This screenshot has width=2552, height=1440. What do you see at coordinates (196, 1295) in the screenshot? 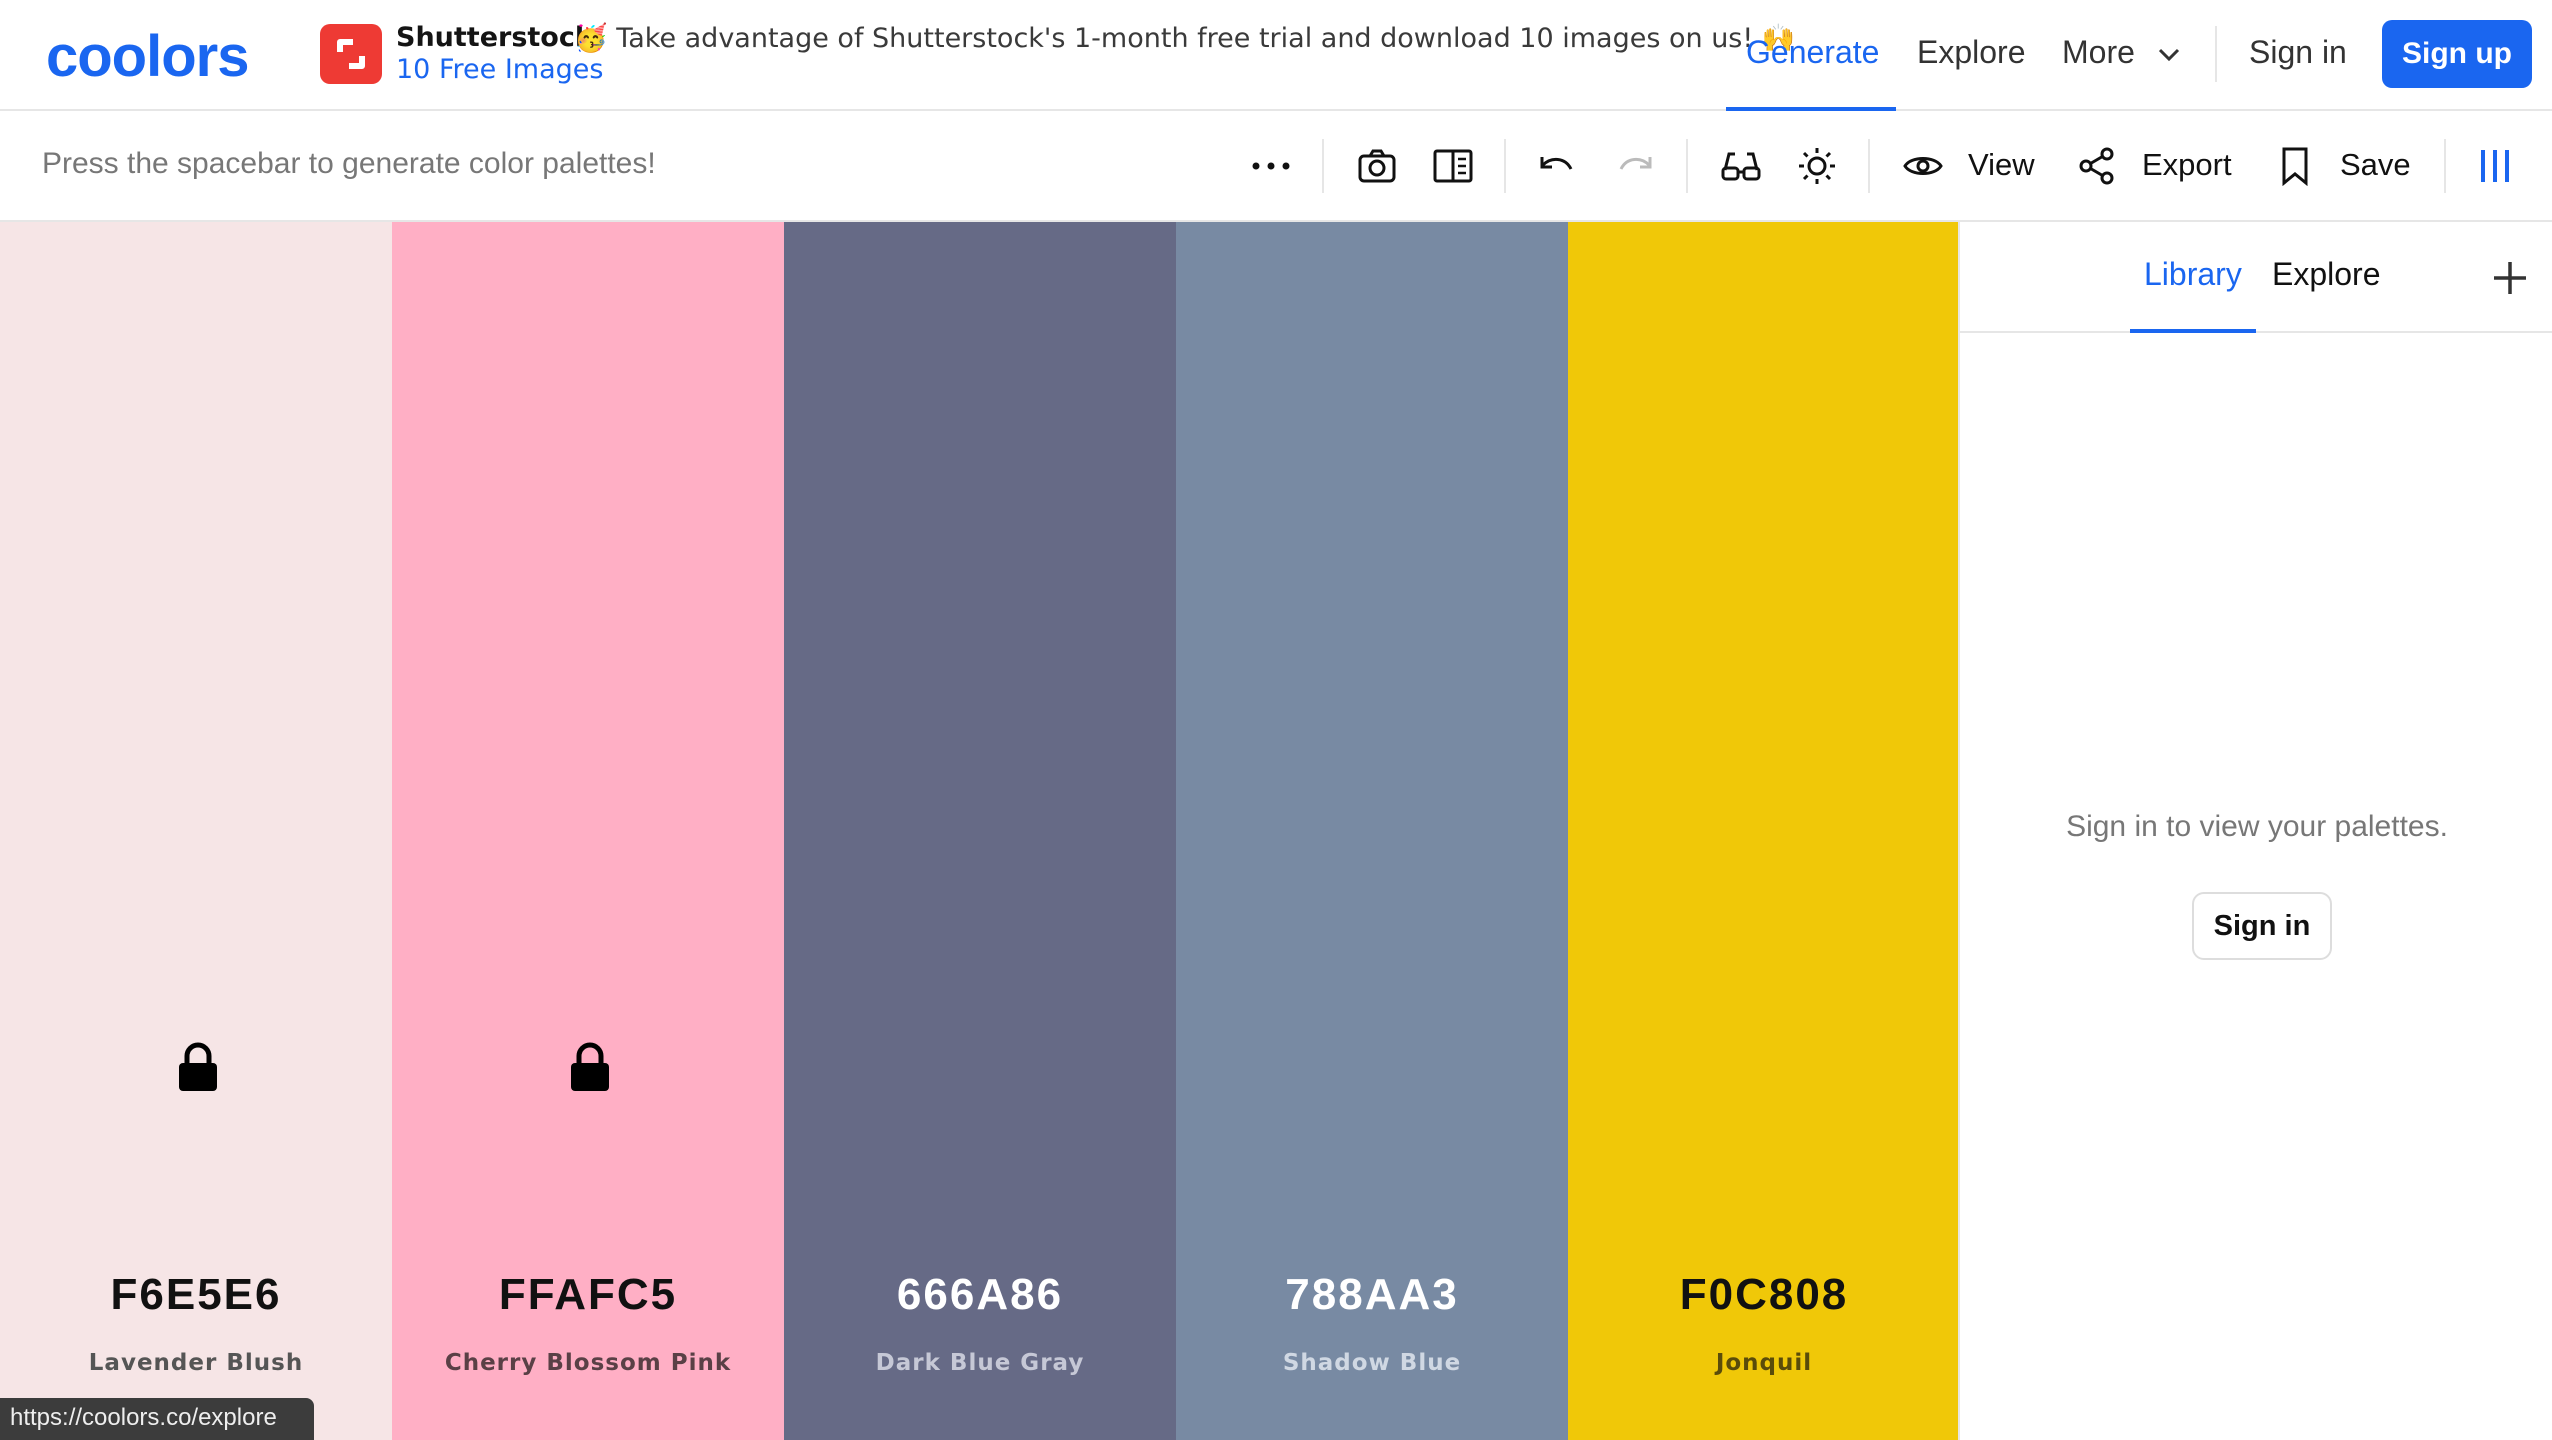
I see `color-hex: F6E5E6` at bounding box center [196, 1295].